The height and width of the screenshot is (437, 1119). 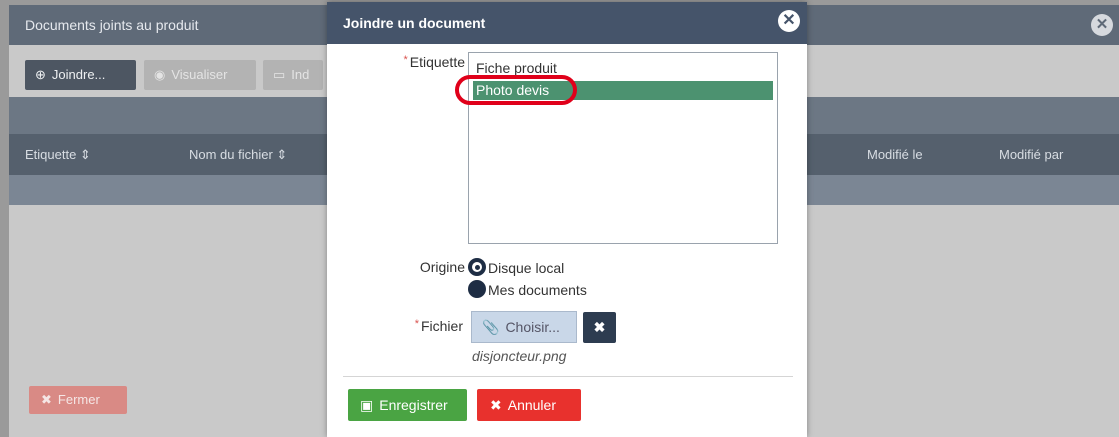 I want to click on origine-label: Origine, so click(x=442, y=267).